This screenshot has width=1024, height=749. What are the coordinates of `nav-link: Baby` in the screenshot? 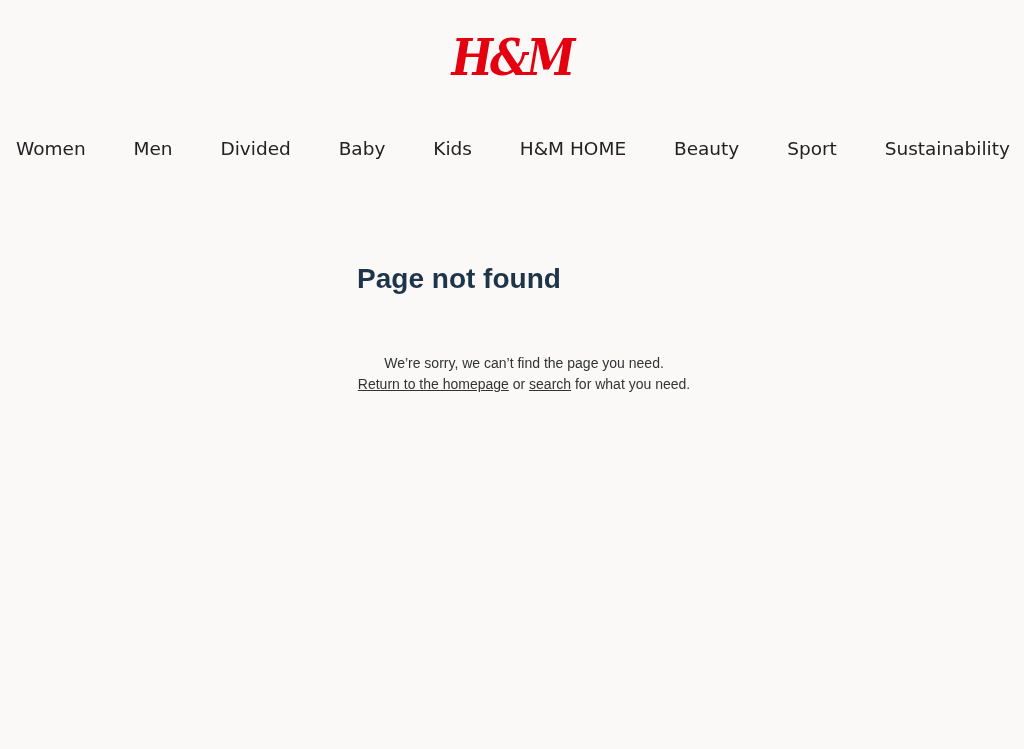 It's located at (362, 148).